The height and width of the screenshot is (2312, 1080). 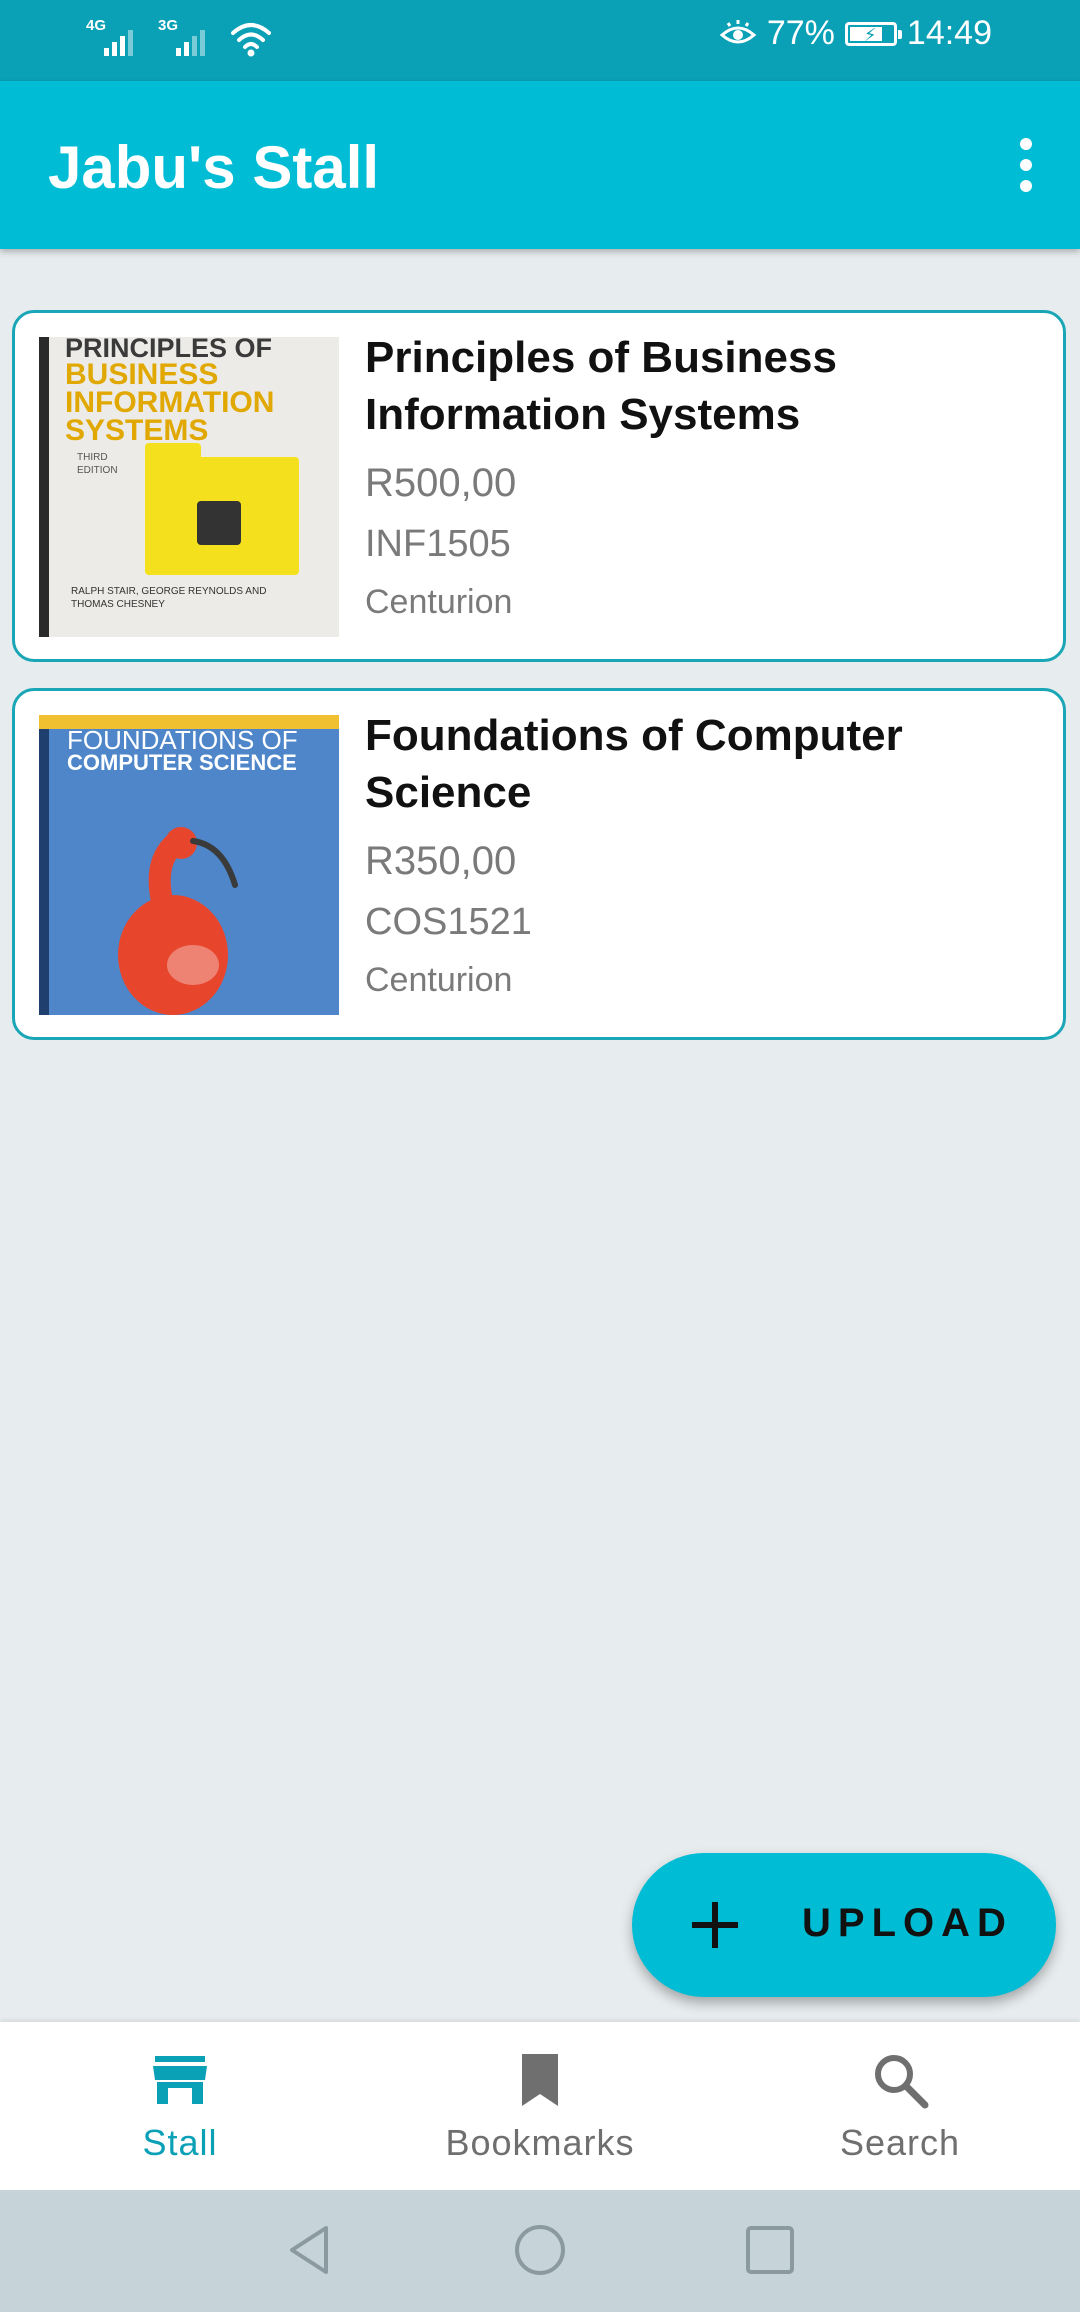 What do you see at coordinates (441, 861) in the screenshot?
I see `listing-price: R350,00` at bounding box center [441, 861].